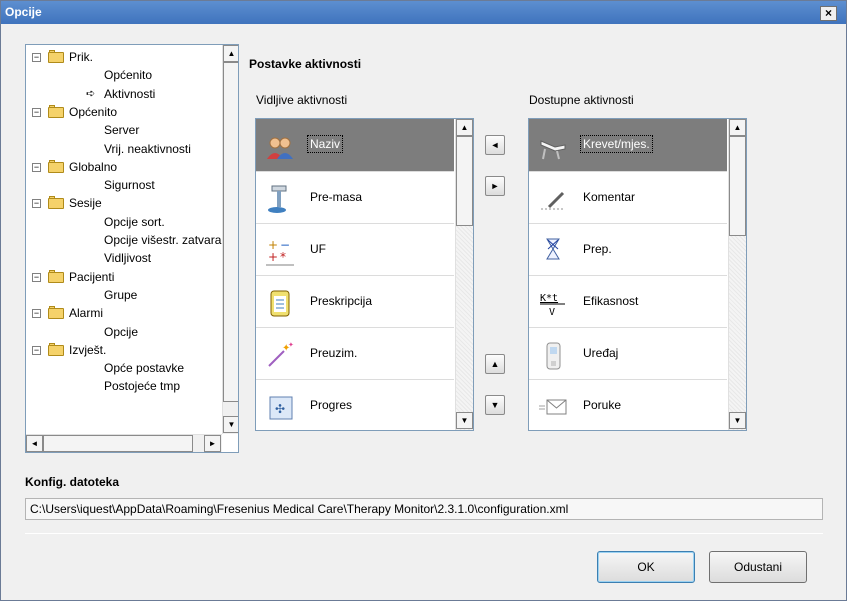 This screenshot has width=847, height=601. Describe the element at coordinates (128, 258) in the screenshot. I see `tree-node-label: Vidljivost` at that location.